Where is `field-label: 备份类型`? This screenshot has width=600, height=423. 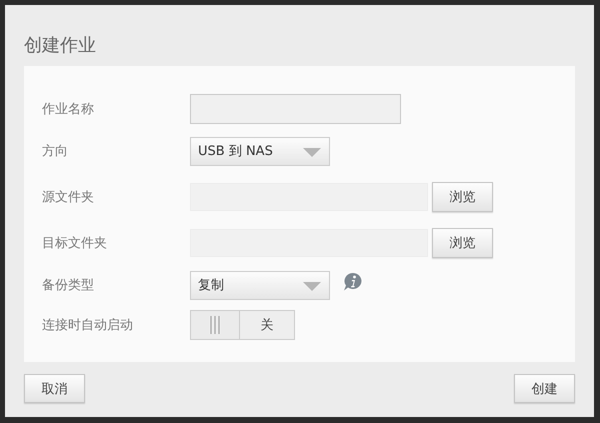 field-label: 备份类型 is located at coordinates (68, 285).